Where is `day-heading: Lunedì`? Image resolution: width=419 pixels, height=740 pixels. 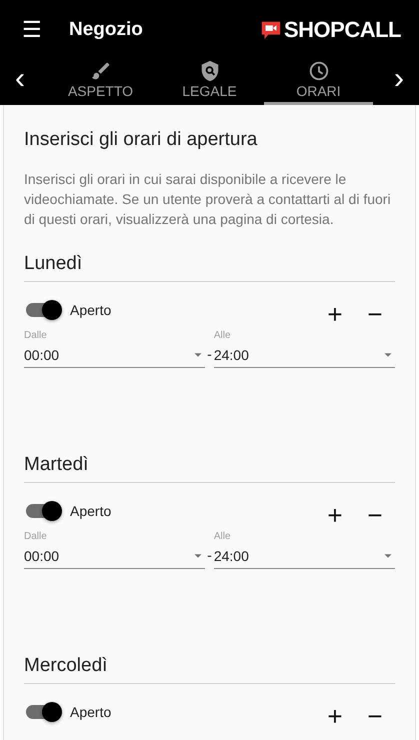
day-heading: Lunedì is located at coordinates (209, 267).